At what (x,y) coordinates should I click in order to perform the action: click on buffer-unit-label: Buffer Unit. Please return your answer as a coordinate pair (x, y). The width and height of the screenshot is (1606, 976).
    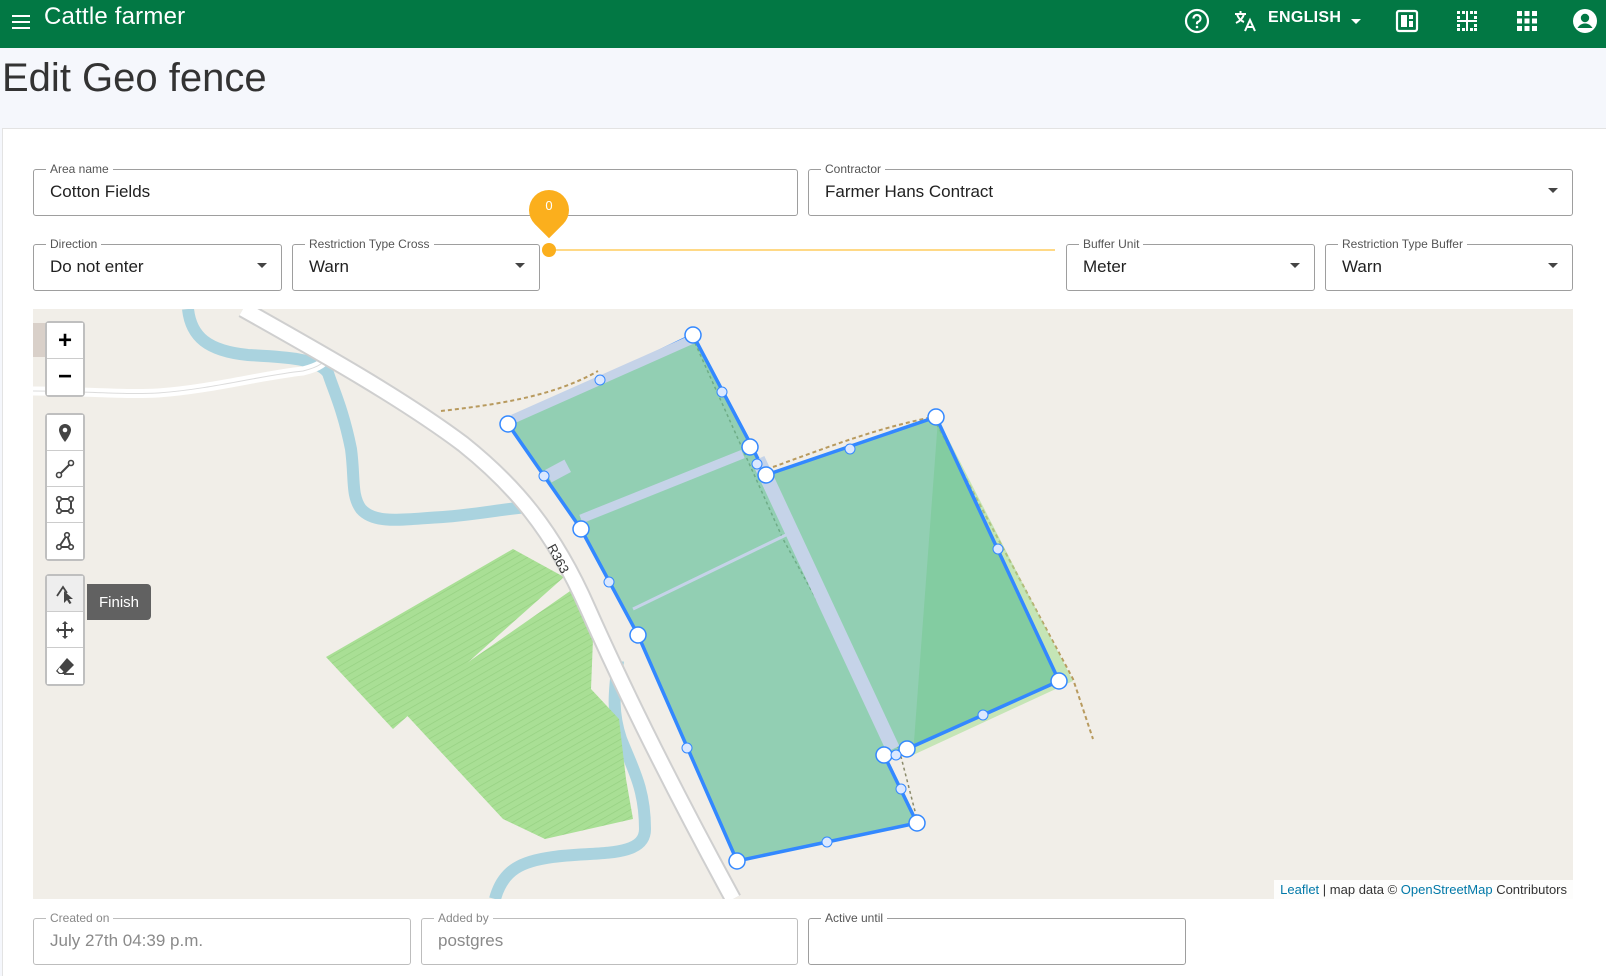
    Looking at the image, I should click on (1111, 244).